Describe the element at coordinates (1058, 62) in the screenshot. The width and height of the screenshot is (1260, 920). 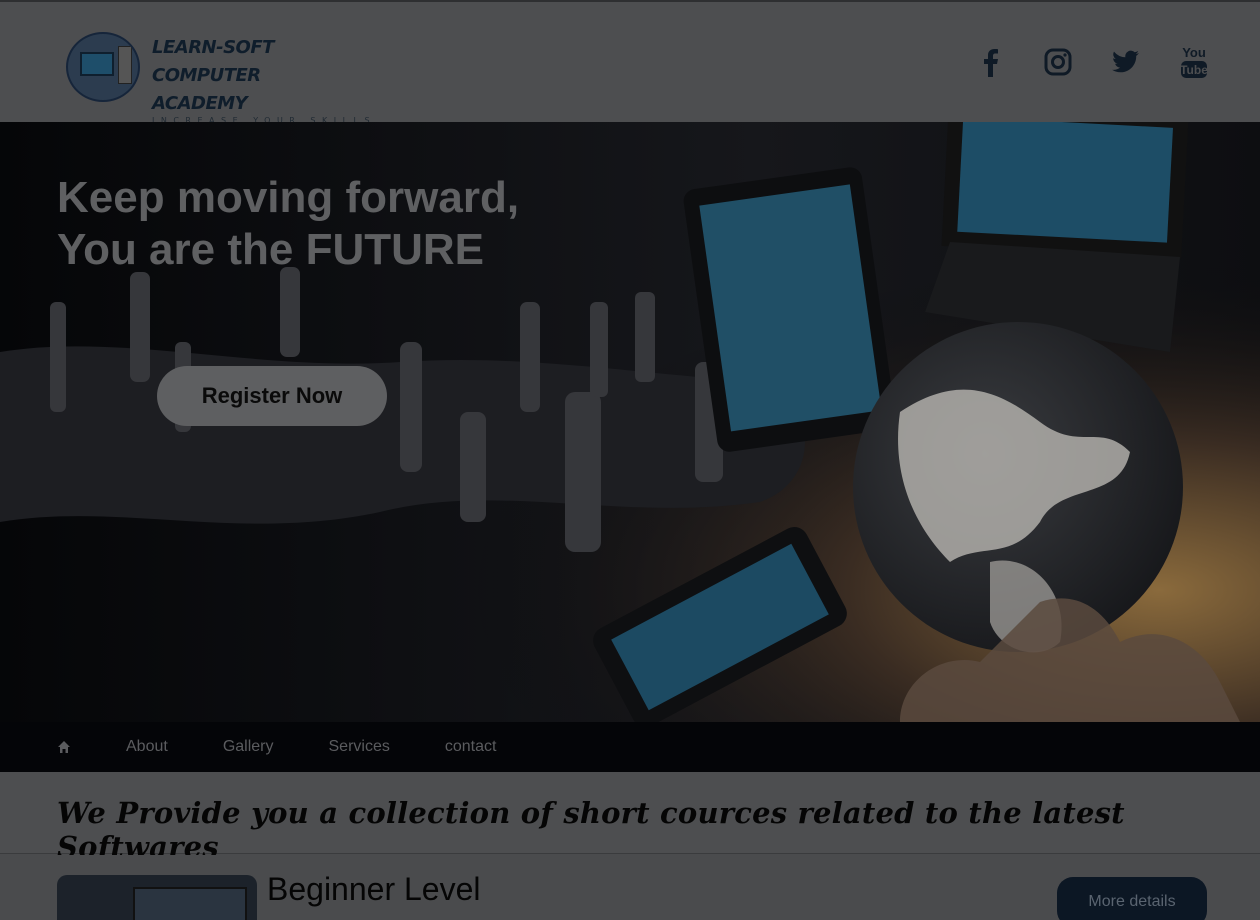
I see `instagram-icon` at that location.